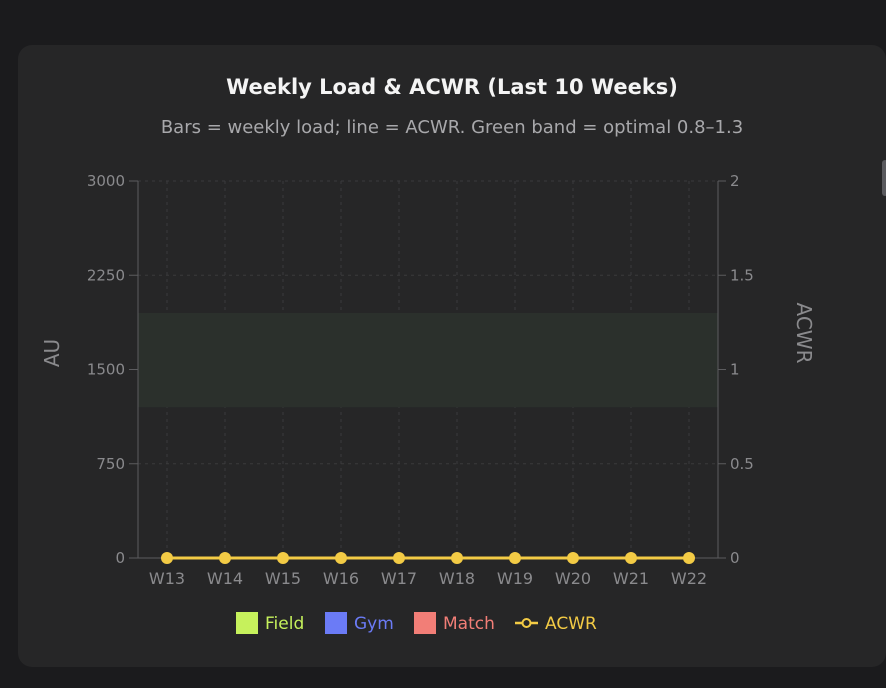 The height and width of the screenshot is (688, 886). What do you see at coordinates (284, 624) in the screenshot?
I see `legend-label-field: Field` at bounding box center [284, 624].